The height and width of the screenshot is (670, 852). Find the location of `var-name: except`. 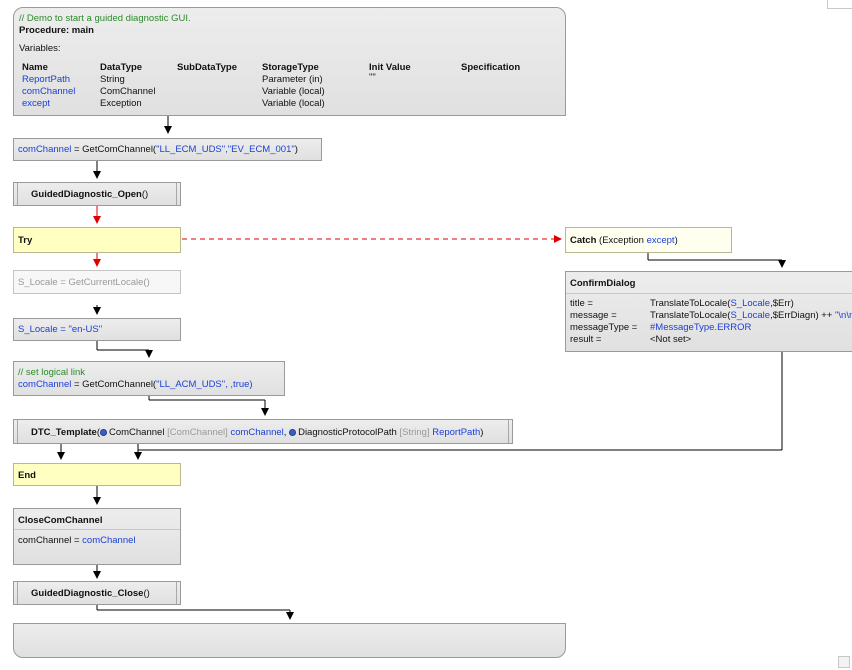

var-name: except is located at coordinates (36, 103).